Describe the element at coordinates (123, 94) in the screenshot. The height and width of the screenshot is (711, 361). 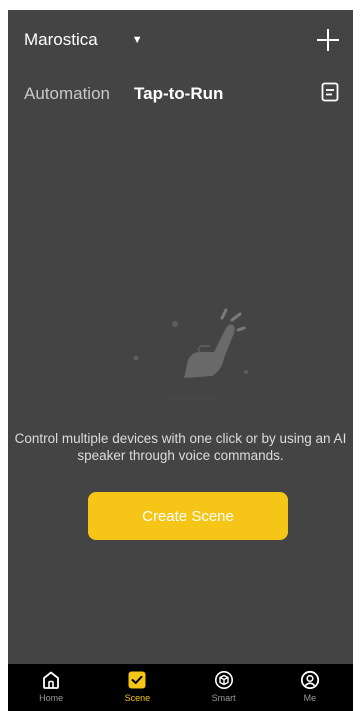
I see `scene-tabs: Automation Tap-to-Run` at that location.